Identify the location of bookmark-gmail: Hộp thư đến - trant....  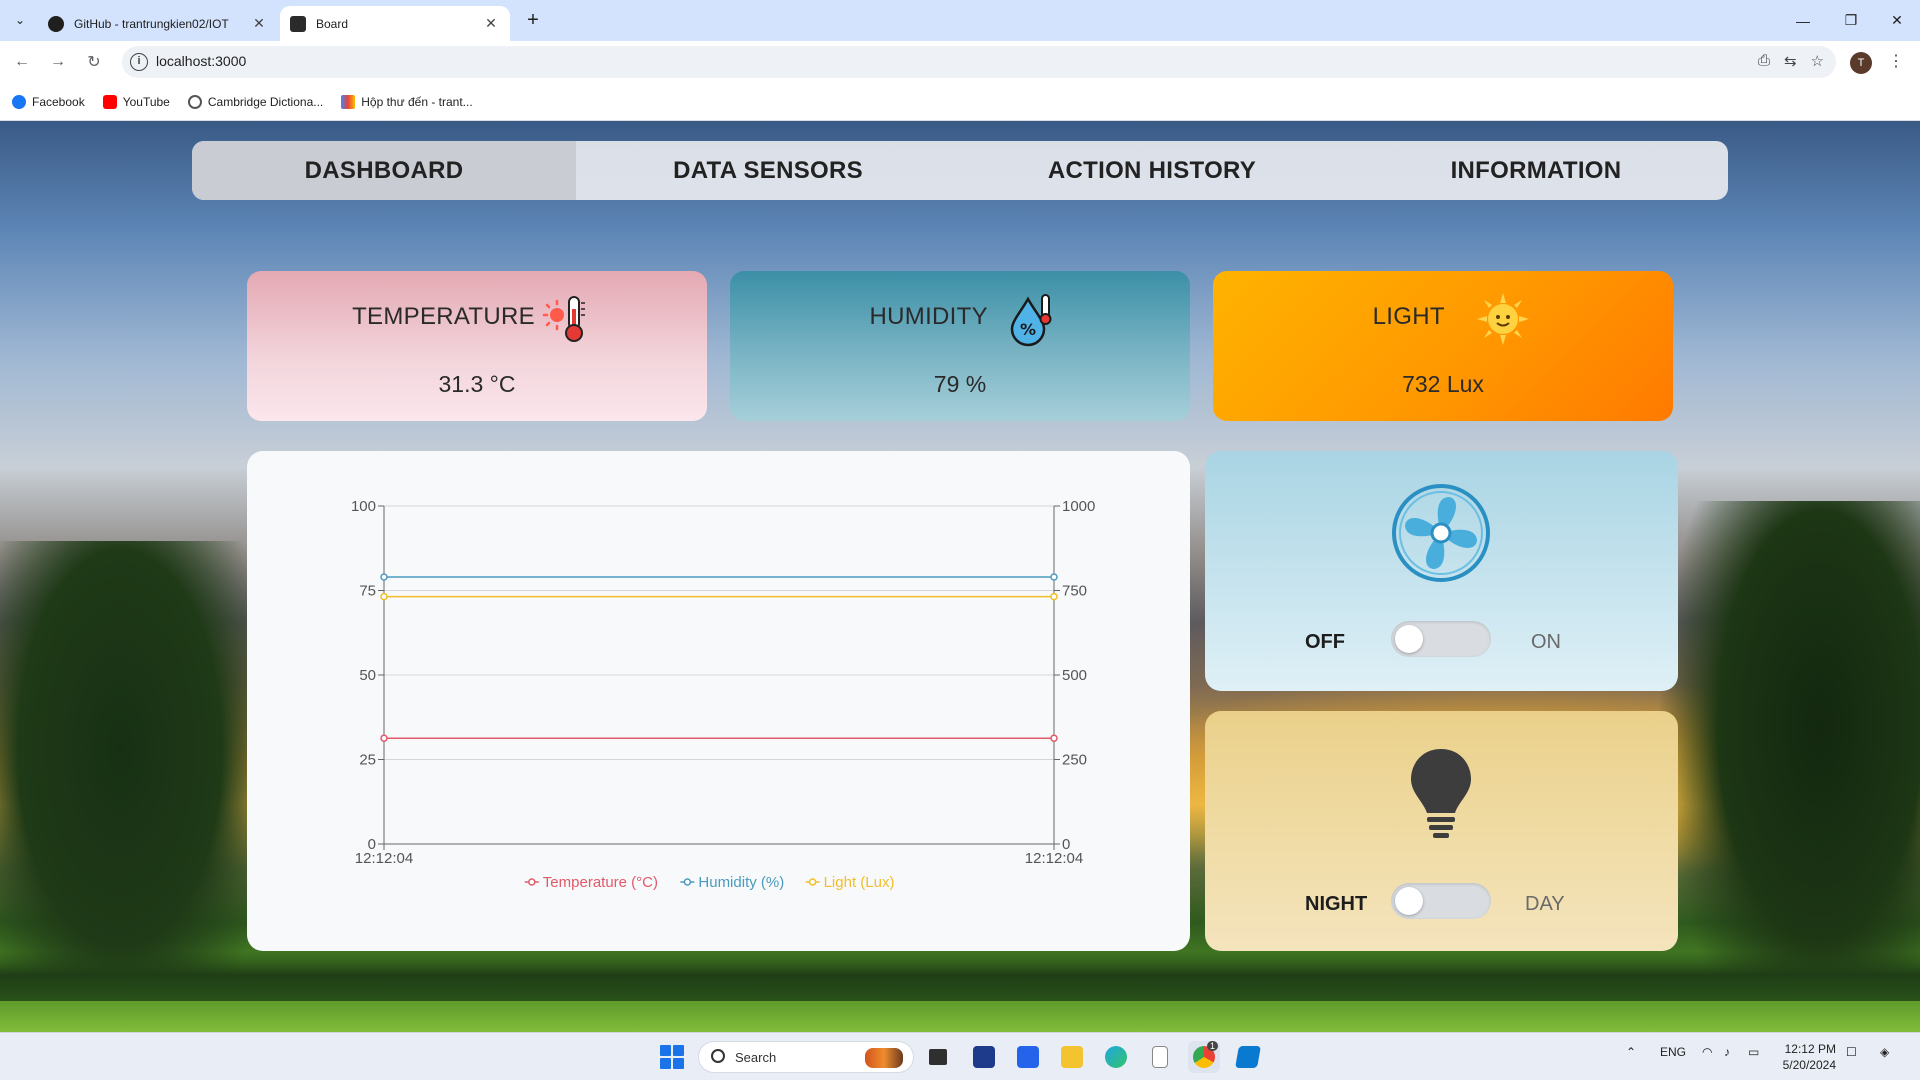
(407, 101).